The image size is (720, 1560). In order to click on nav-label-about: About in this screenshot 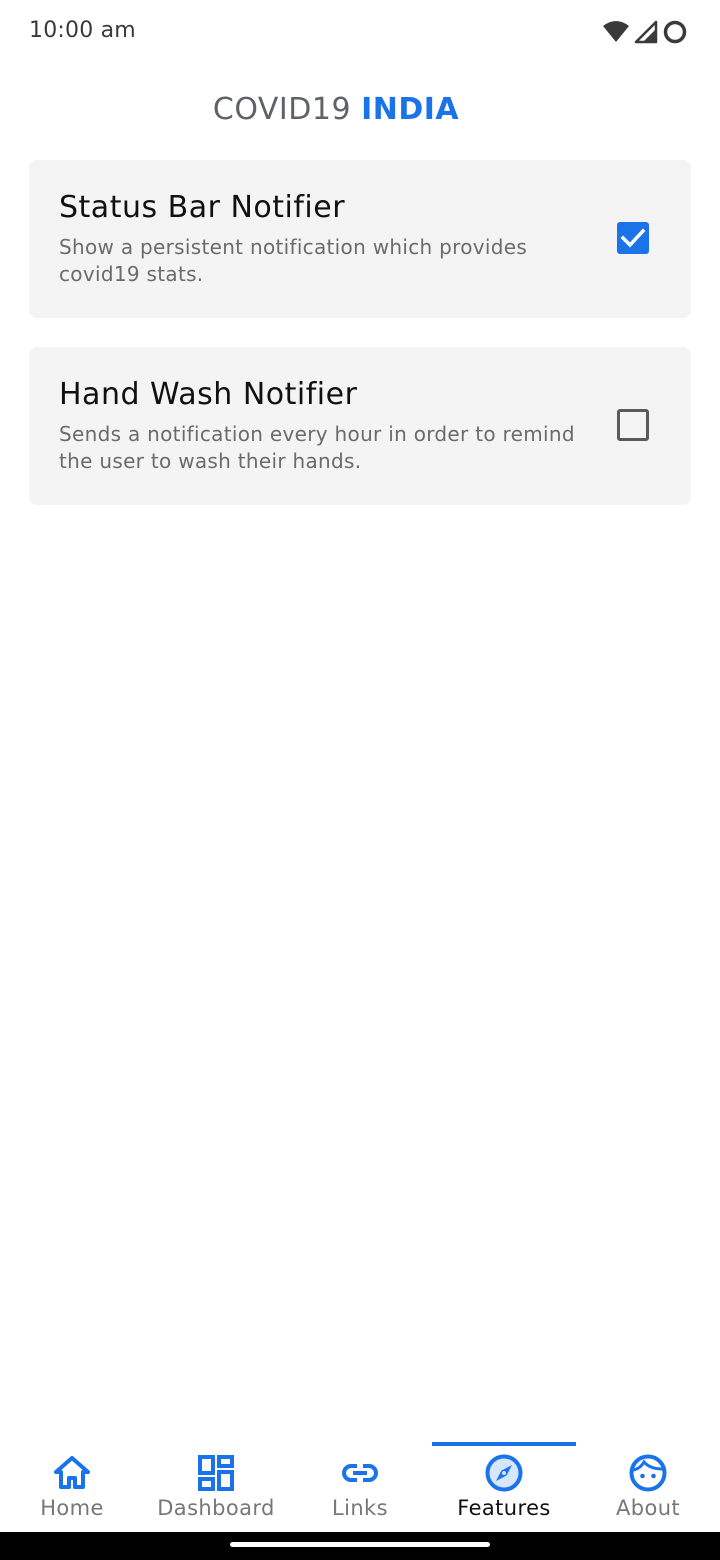, I will do `click(648, 1508)`.